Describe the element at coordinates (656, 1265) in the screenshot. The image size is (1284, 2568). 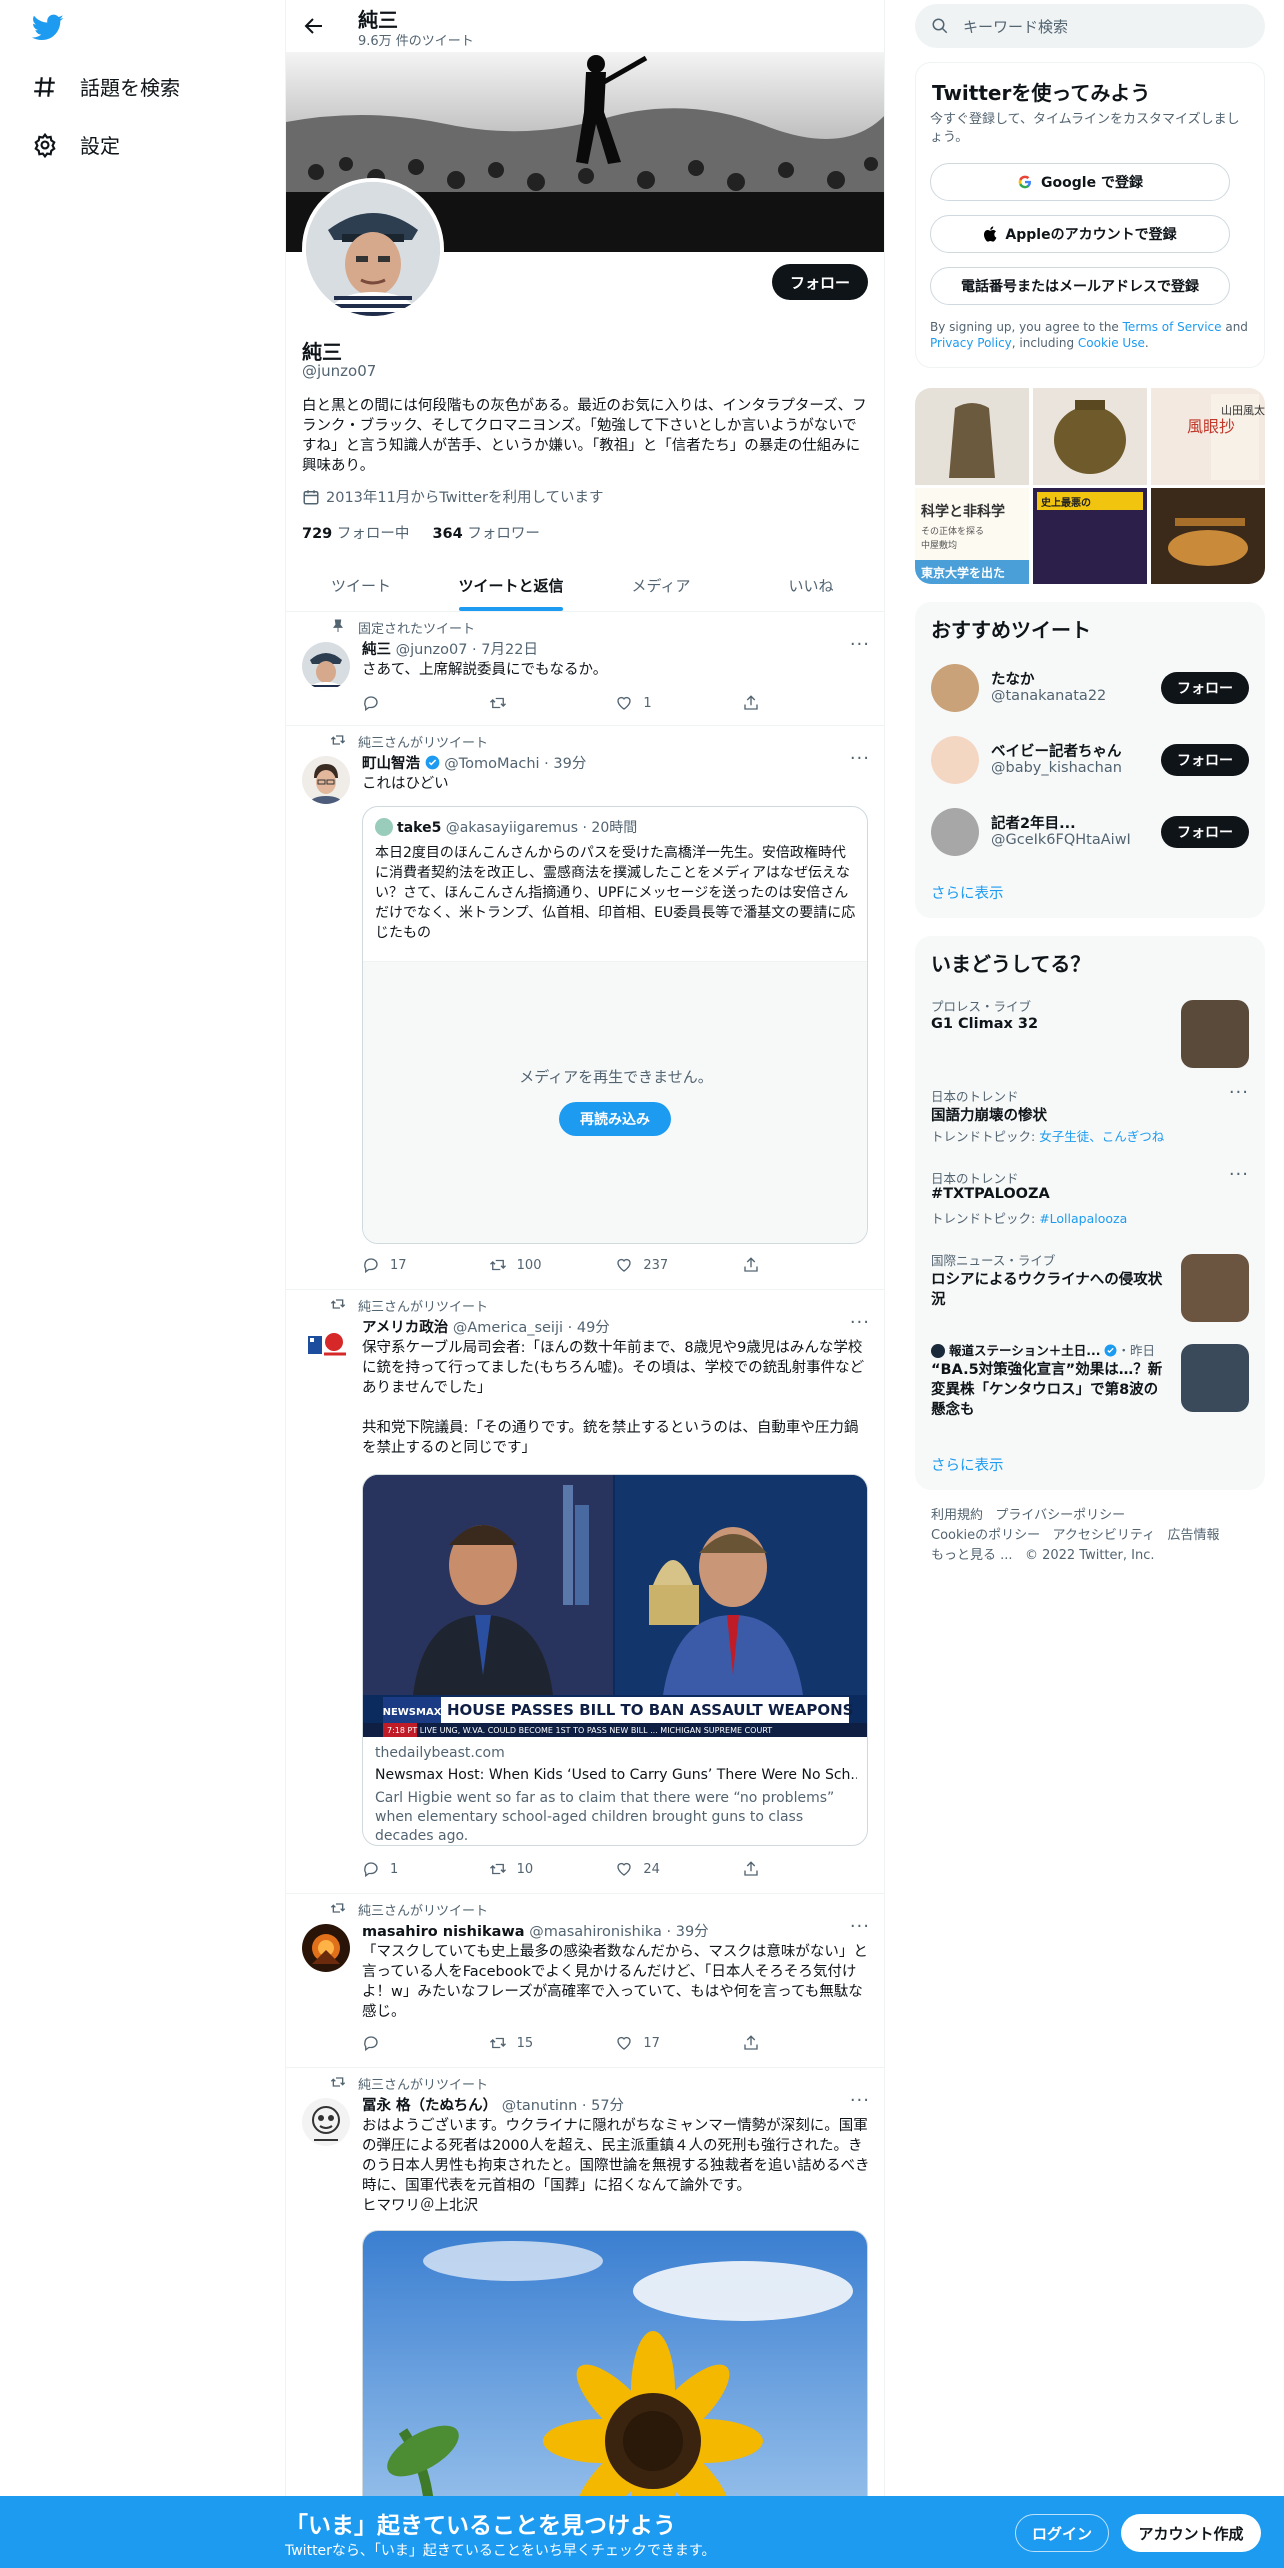
I see `like-count: 237` at that location.